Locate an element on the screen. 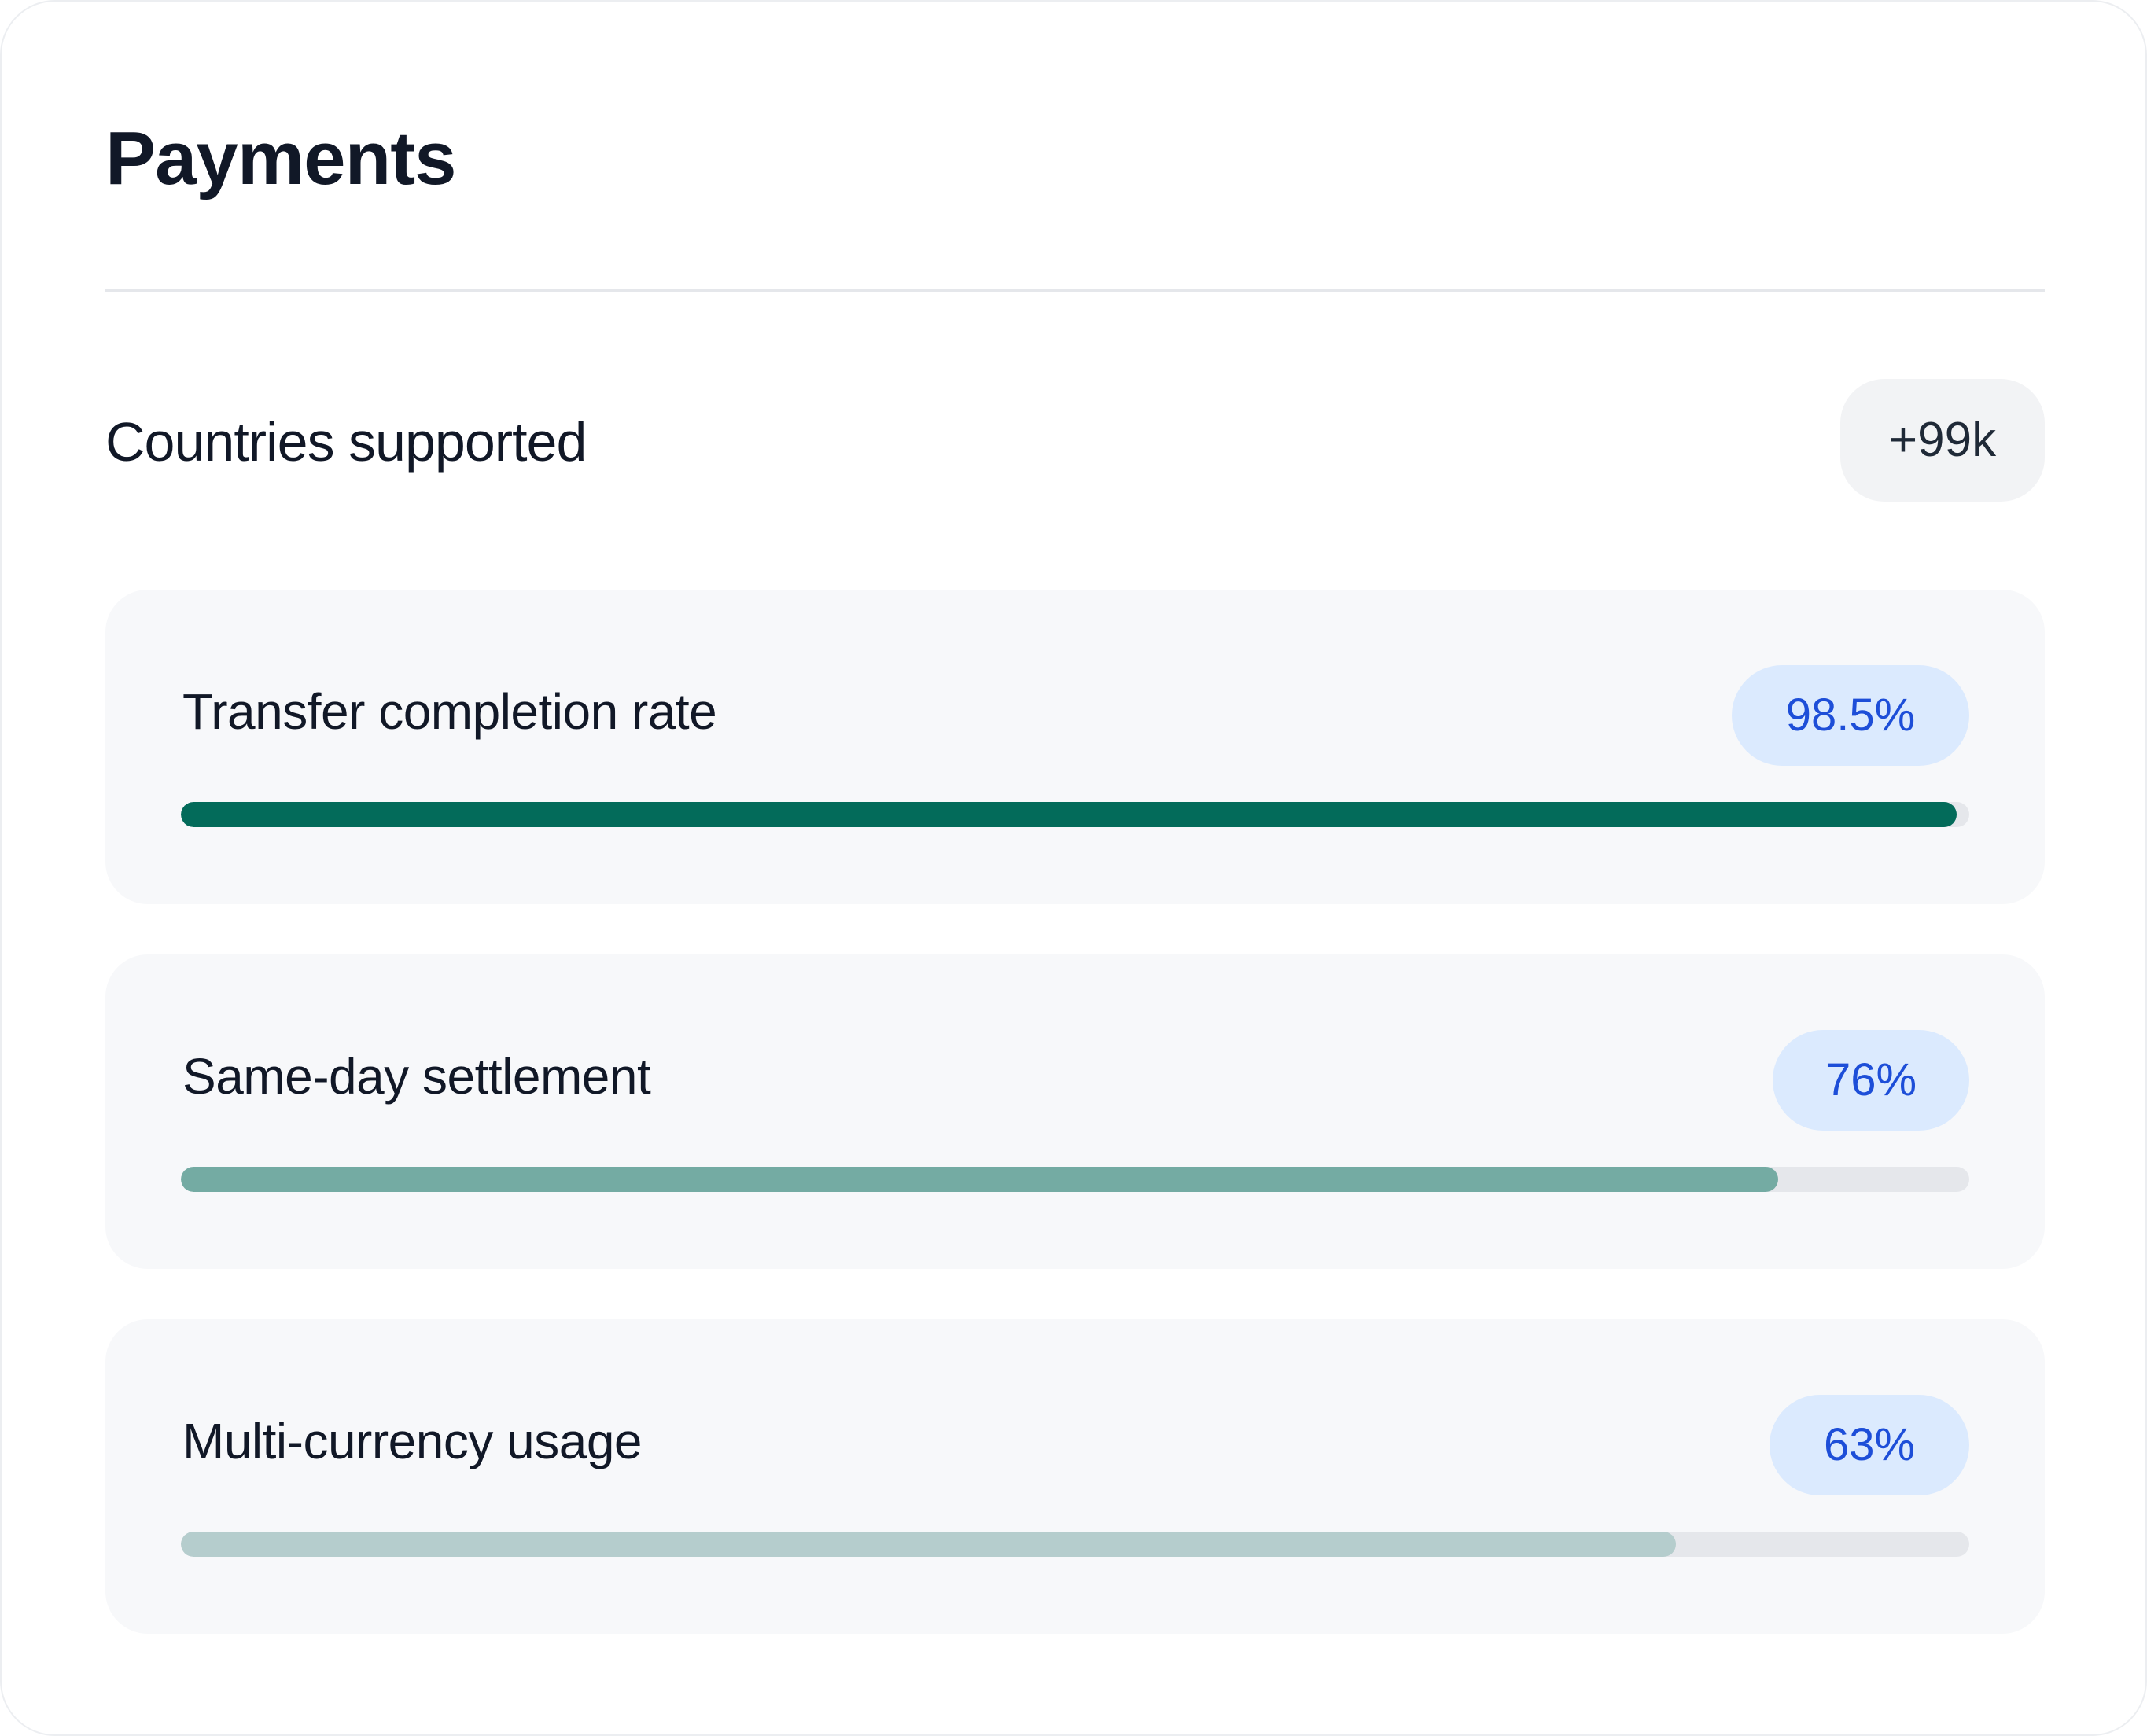 The image size is (2147, 1736). metric-label: Transfer completion rate is located at coordinates (449, 712).